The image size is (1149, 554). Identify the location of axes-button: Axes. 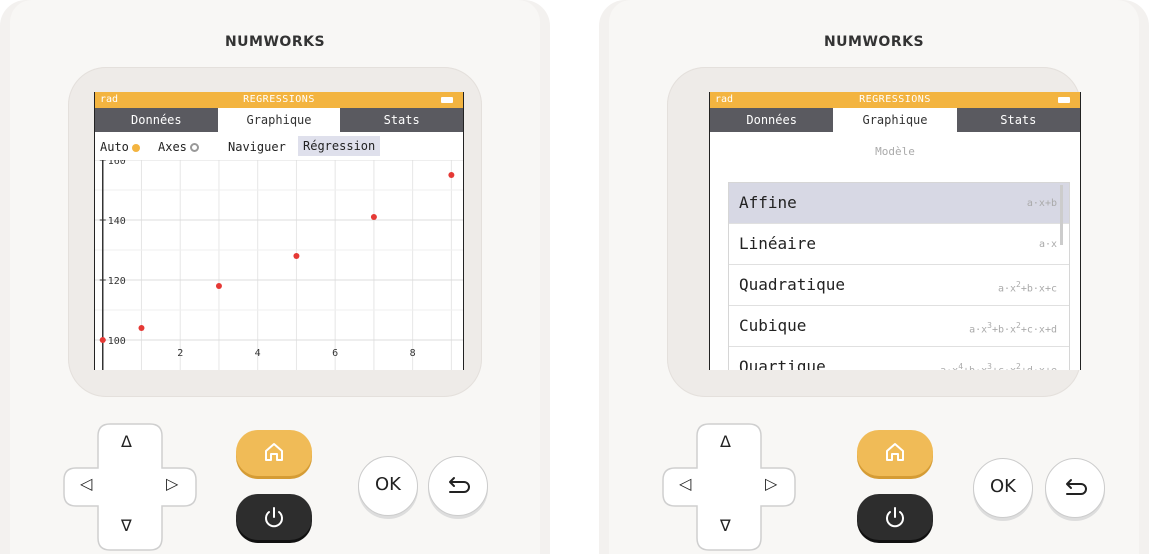
(178, 147).